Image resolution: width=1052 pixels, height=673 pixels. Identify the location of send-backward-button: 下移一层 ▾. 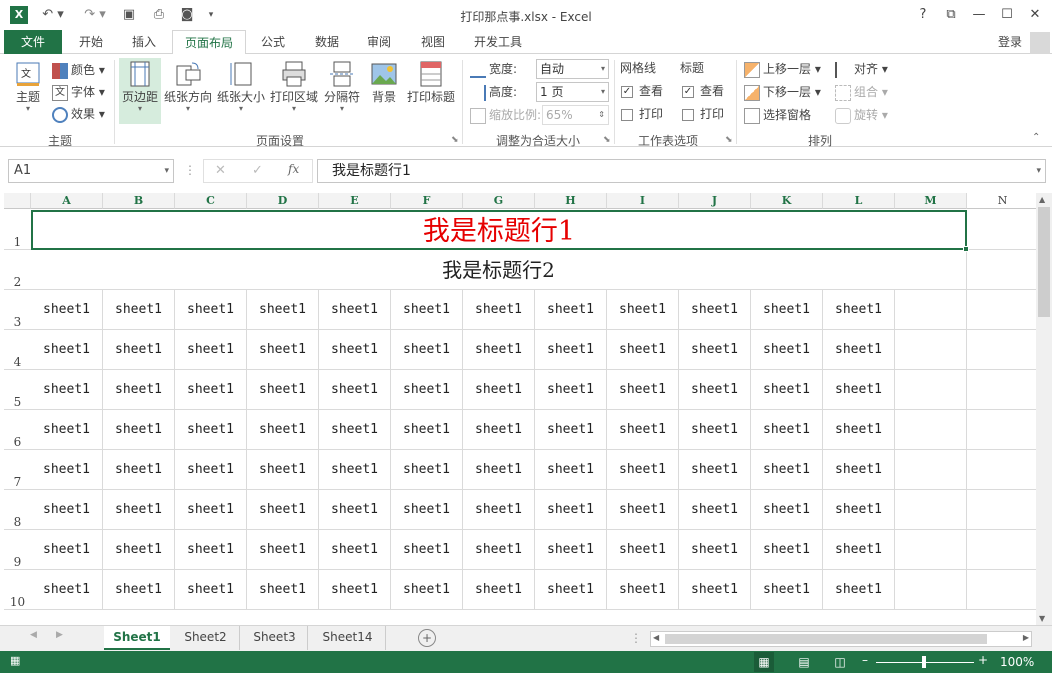
(782, 92).